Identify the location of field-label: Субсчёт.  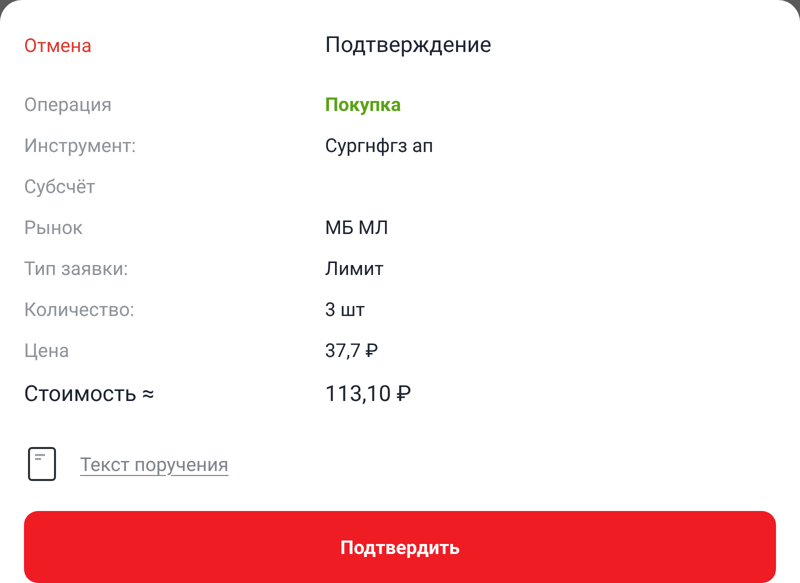
(60, 186).